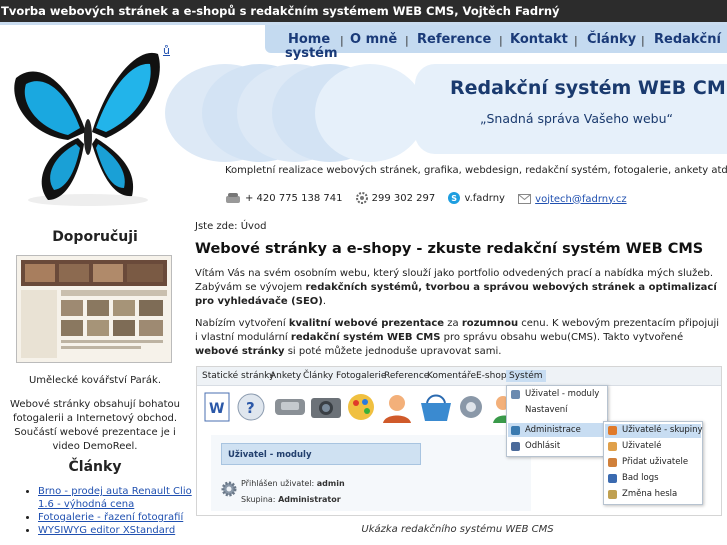  What do you see at coordinates (515, 430) in the screenshot?
I see `admin-icon` at bounding box center [515, 430].